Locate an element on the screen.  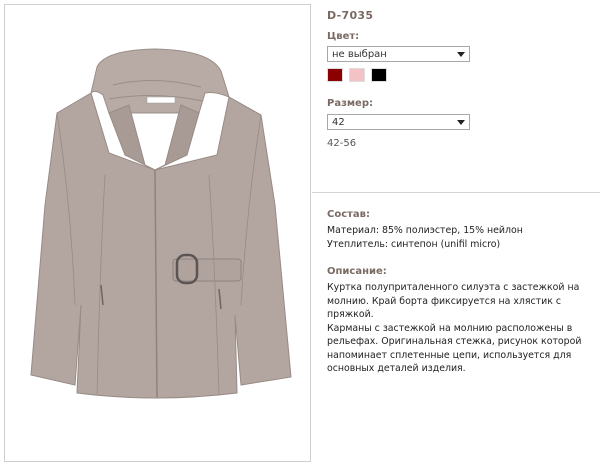
size-label: Размер: is located at coordinates (350, 103).